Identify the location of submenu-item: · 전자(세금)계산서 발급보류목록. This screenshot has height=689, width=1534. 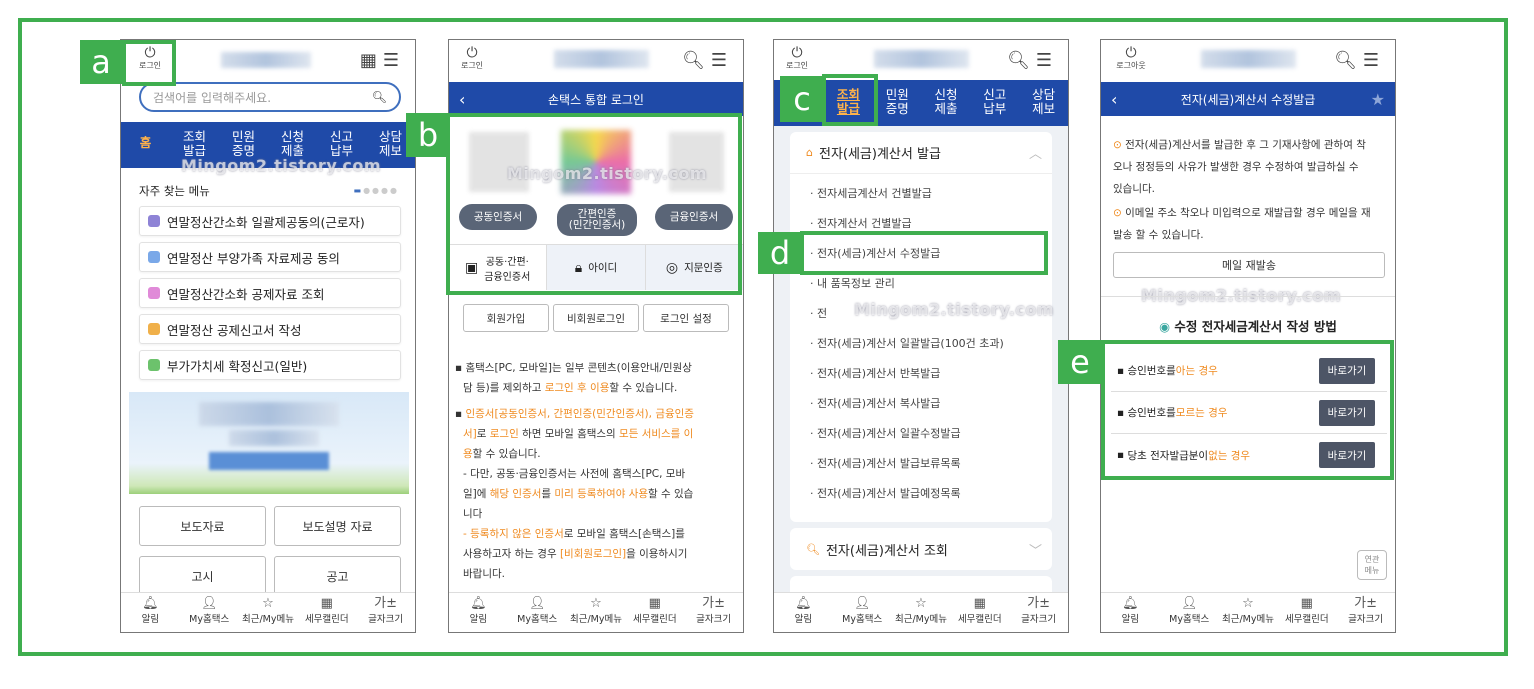
(885, 463).